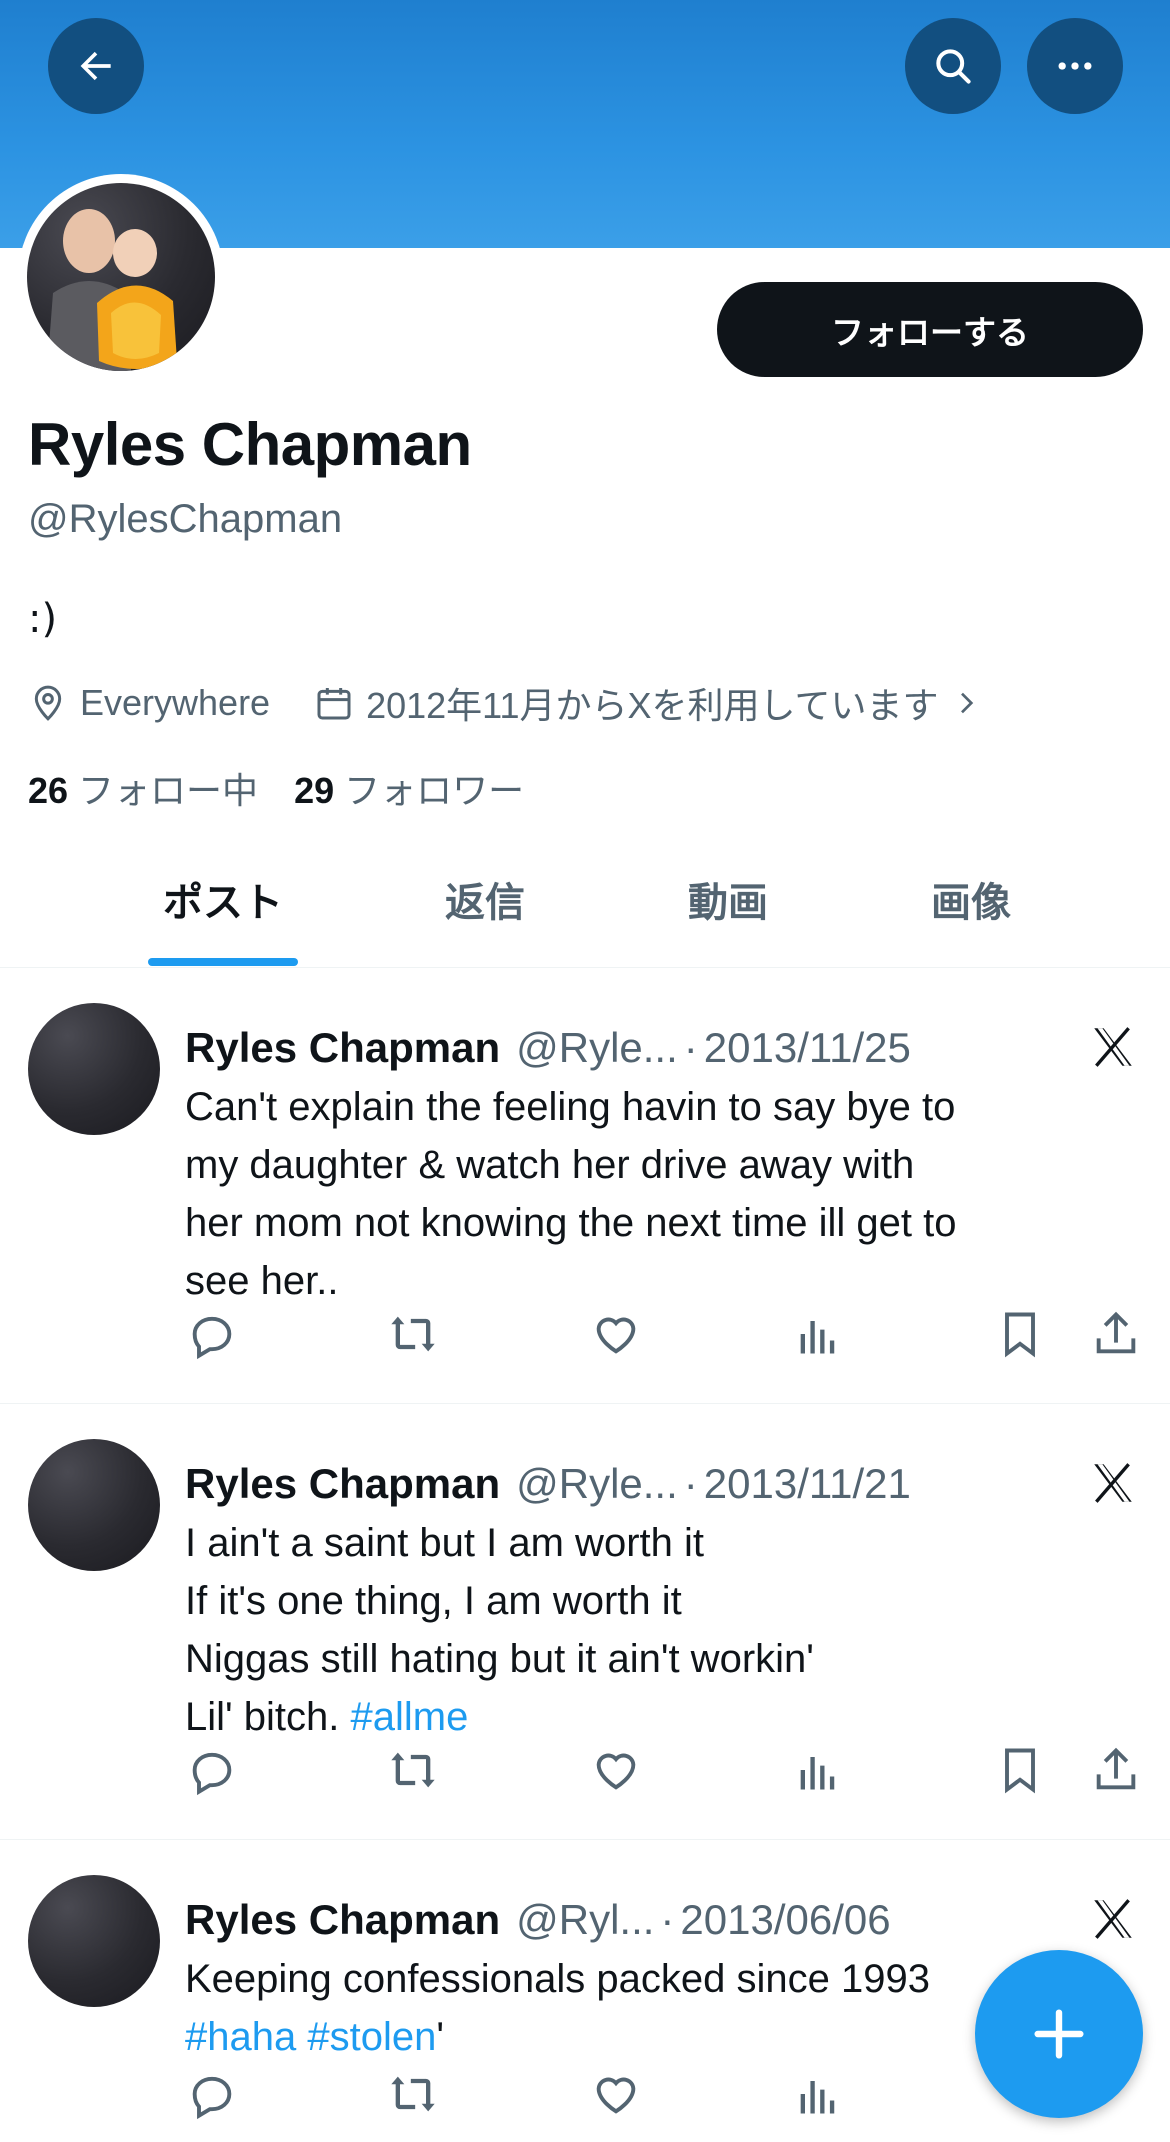  What do you see at coordinates (43, 619) in the screenshot?
I see `profile-bio: :)` at bounding box center [43, 619].